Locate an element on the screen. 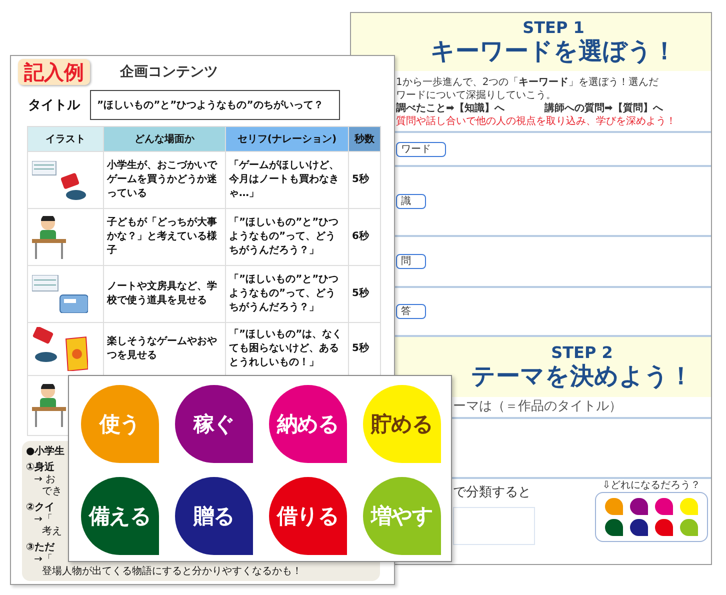 The image size is (726, 595). keyword-tile: 借りる is located at coordinates (308, 516).